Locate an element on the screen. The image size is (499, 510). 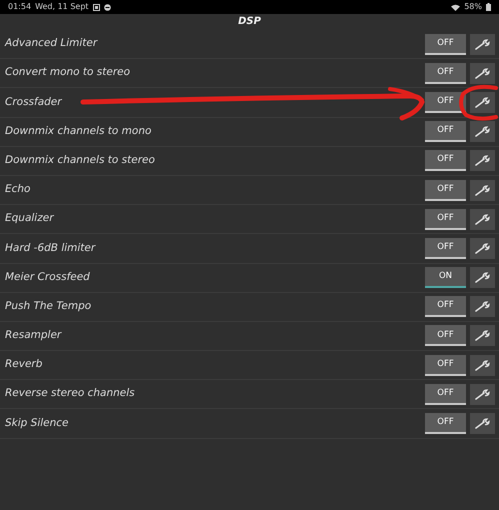
screen-title: DSP is located at coordinates (249, 21).